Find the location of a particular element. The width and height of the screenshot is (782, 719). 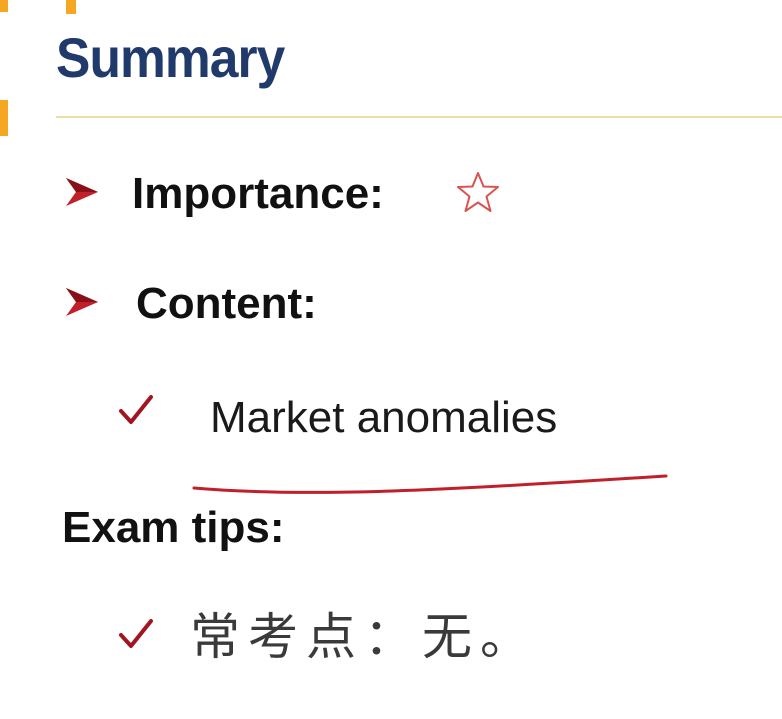

content-label: Content: is located at coordinates (226, 303).